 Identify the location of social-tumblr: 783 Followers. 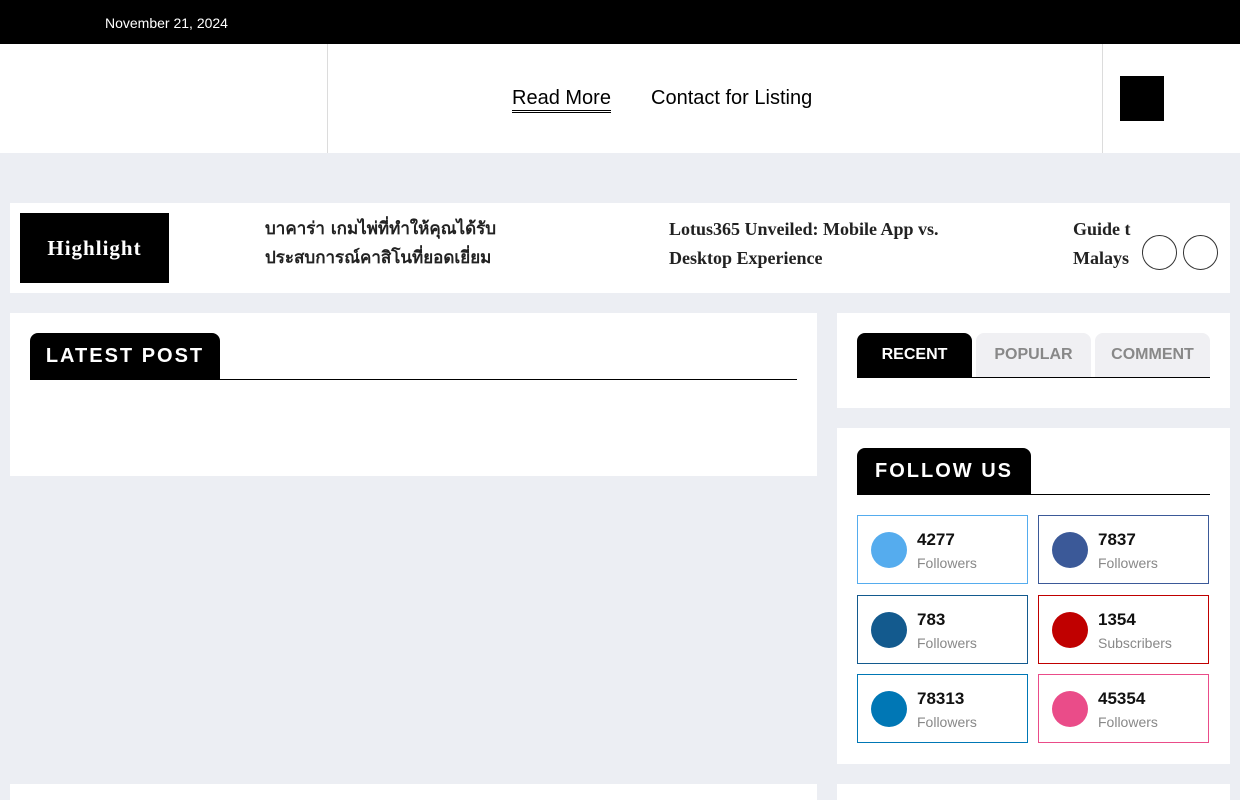
(942, 629).